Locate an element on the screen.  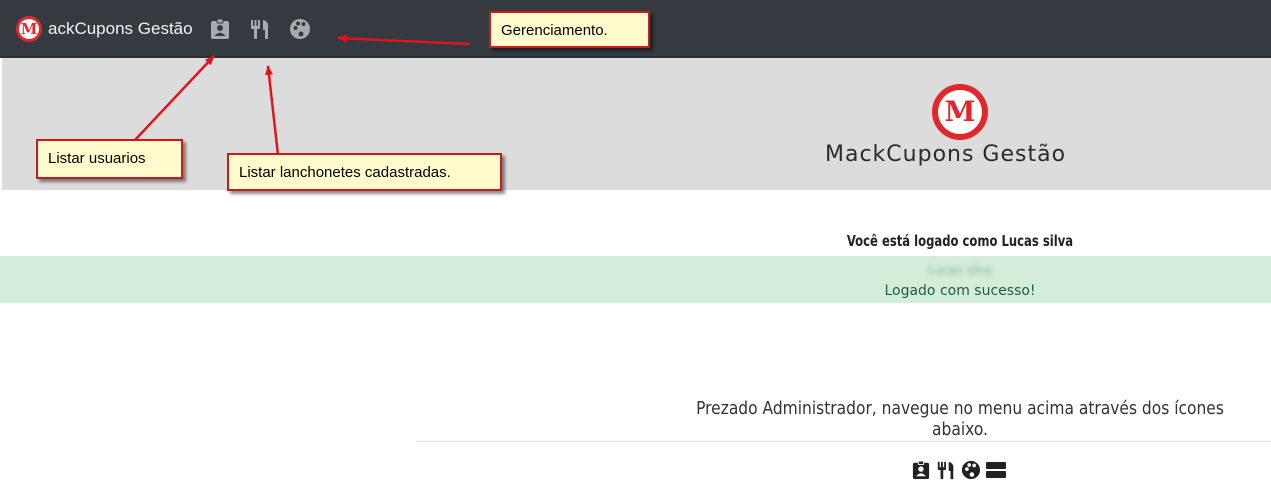
arrow-list-snackbars is located at coordinates (272, 110).